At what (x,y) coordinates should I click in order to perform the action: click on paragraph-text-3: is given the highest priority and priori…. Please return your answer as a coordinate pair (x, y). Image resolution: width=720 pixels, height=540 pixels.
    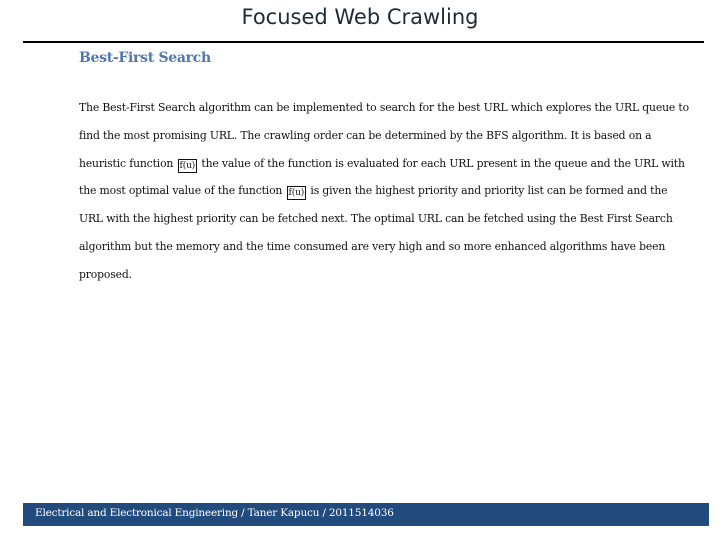
    Looking at the image, I should click on (376, 232).